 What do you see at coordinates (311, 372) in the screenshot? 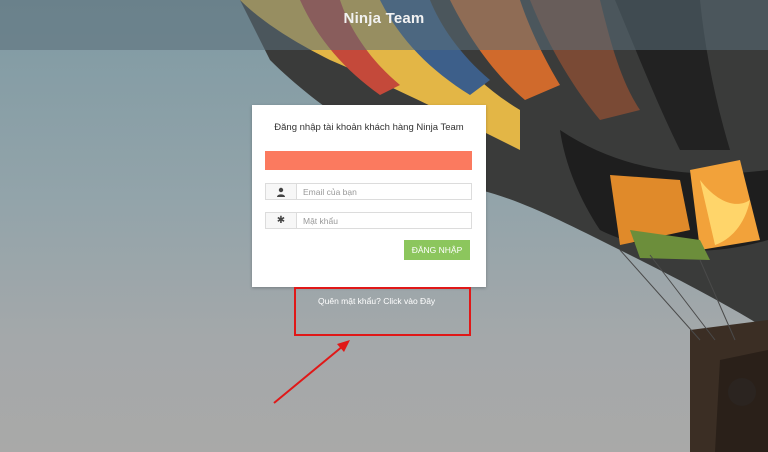
I see `annotation-arrow` at bounding box center [311, 372].